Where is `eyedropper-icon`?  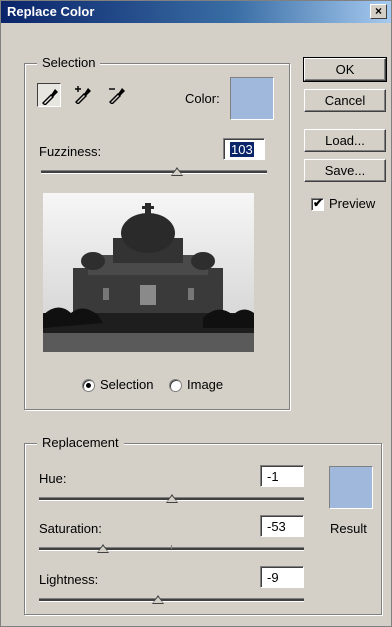
eyedropper-icon is located at coordinates (50, 97).